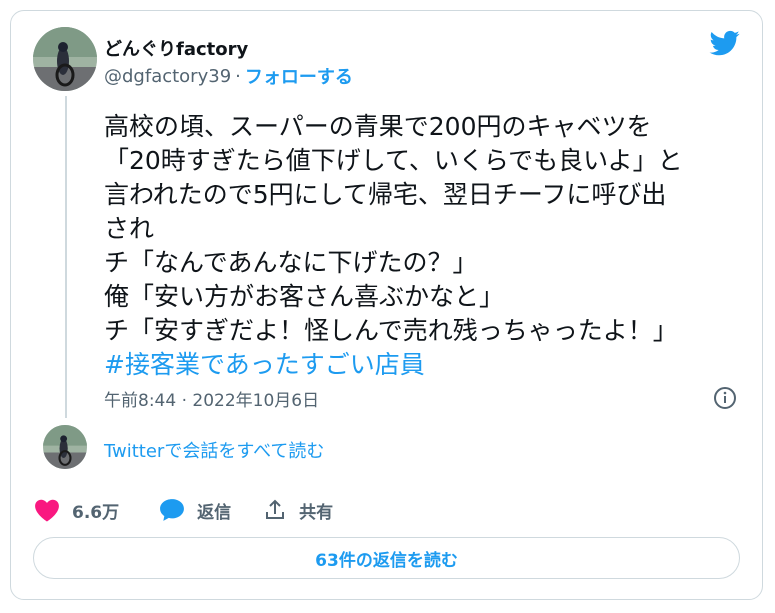  I want to click on share-button: 共有, so click(298, 510).